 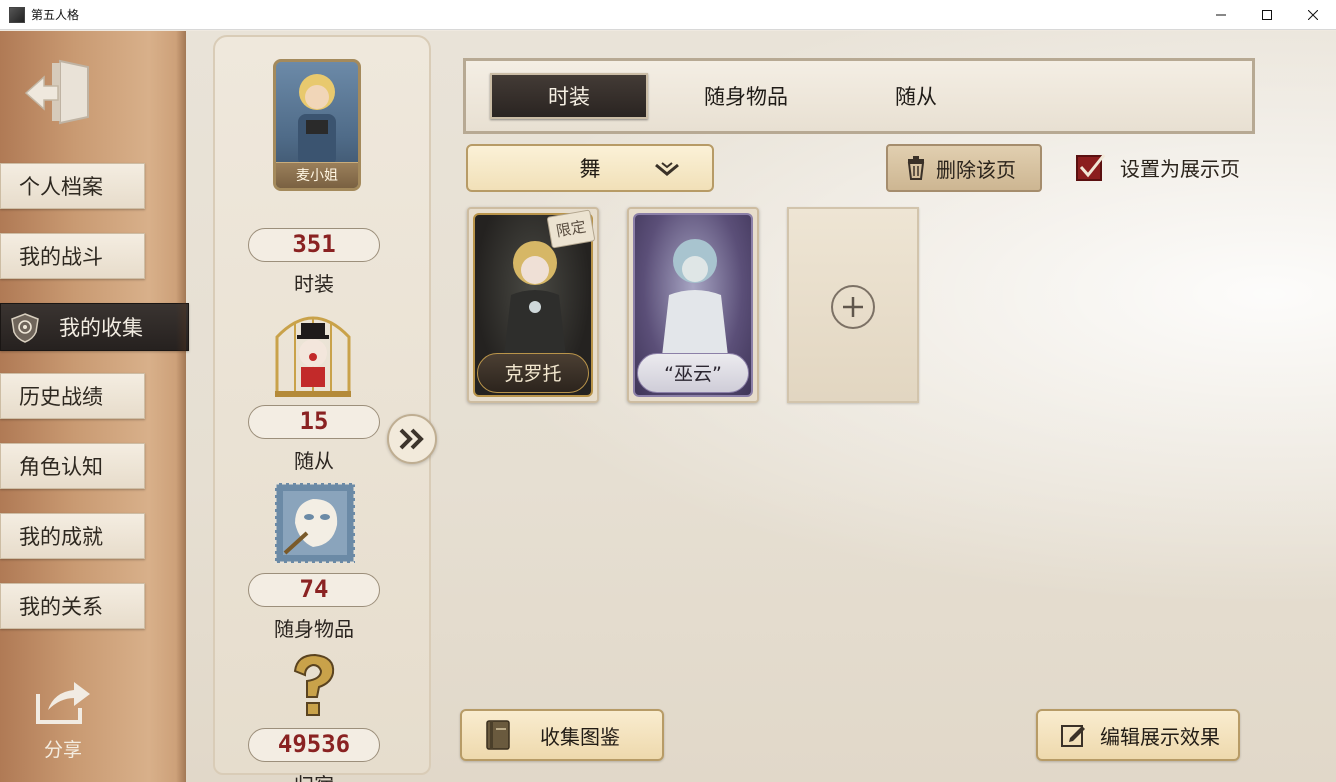 I want to click on sidebar-item-history: 历史战绩, so click(x=72, y=396).